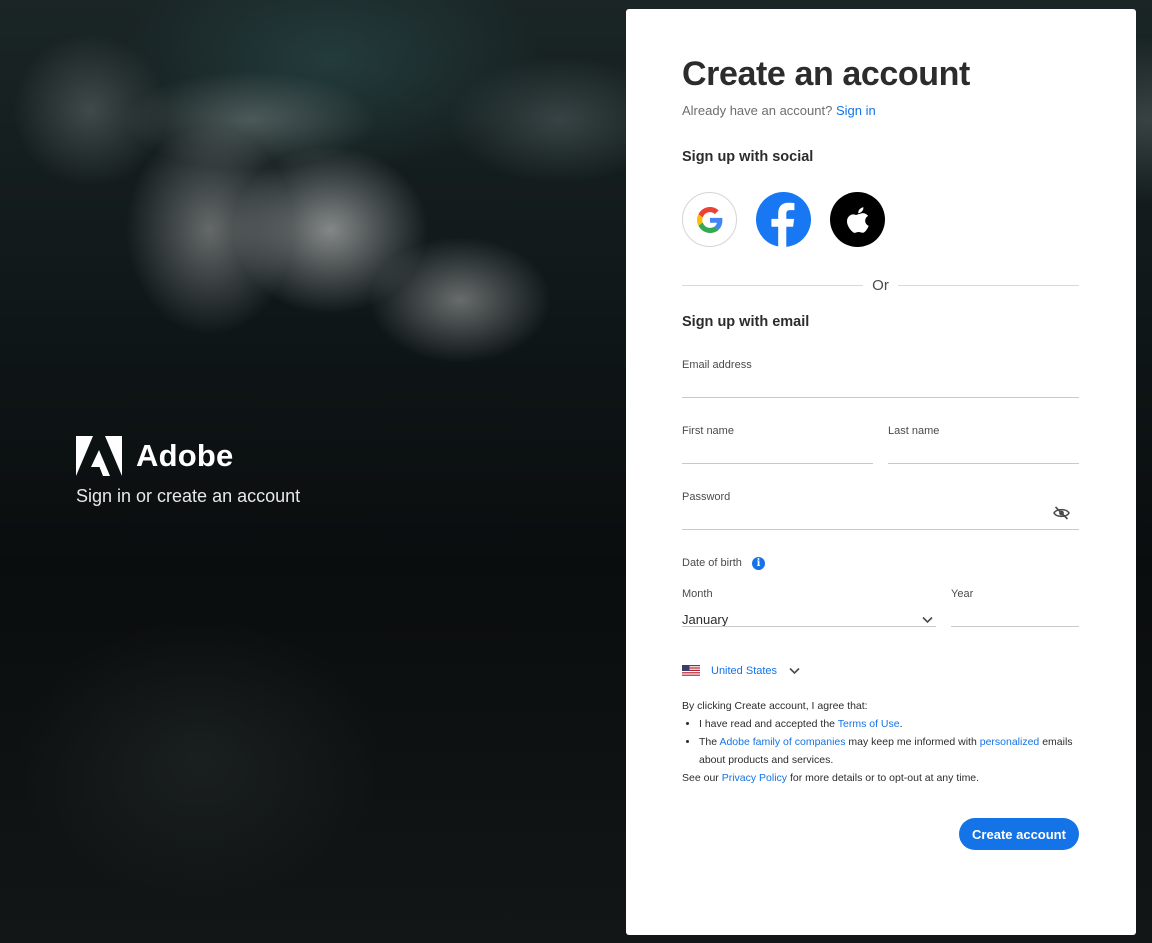 The height and width of the screenshot is (943, 1152). What do you see at coordinates (705, 619) in the screenshot?
I see `month-value: January` at bounding box center [705, 619].